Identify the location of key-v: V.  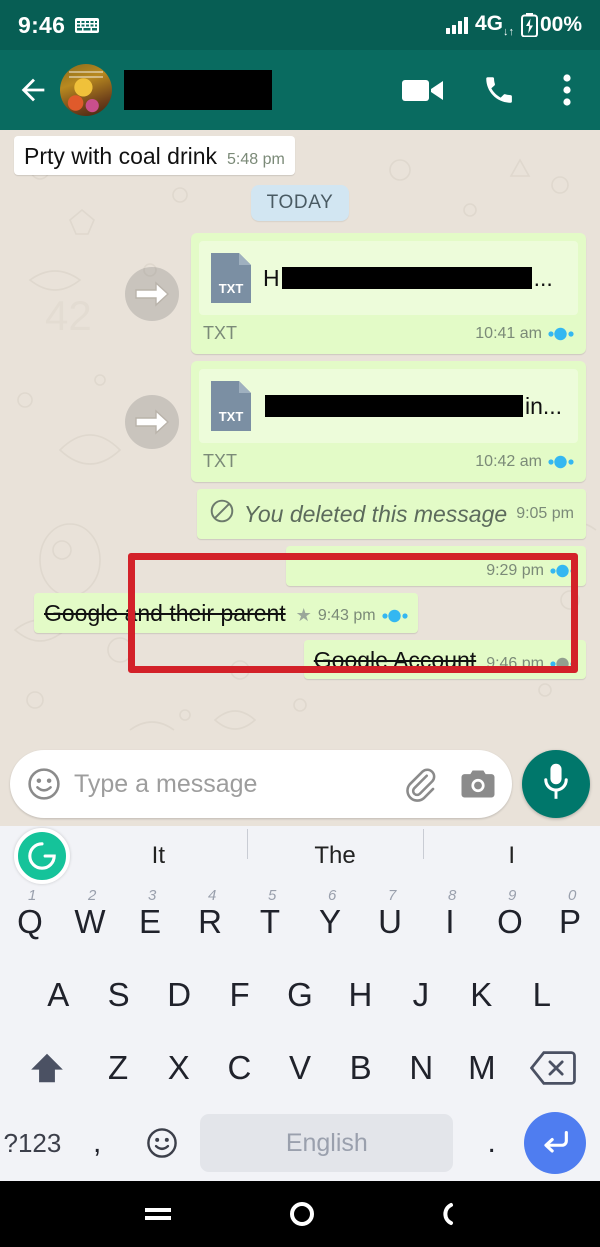
(300, 1068).